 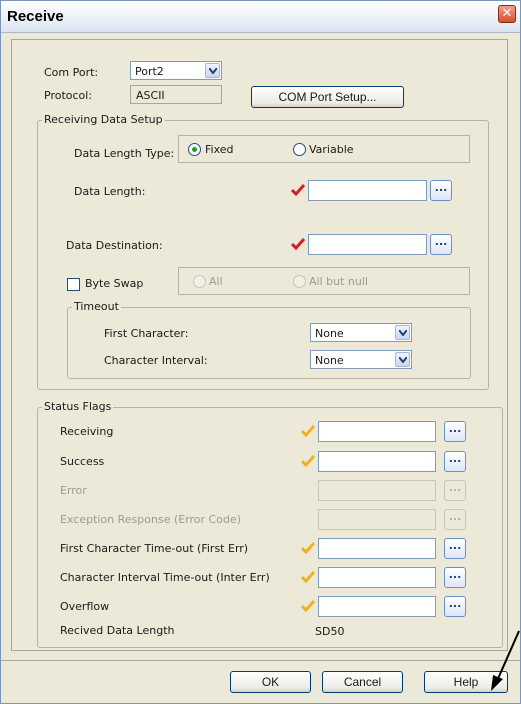 What do you see at coordinates (362, 682) in the screenshot?
I see `cancel-button: Cancel` at bounding box center [362, 682].